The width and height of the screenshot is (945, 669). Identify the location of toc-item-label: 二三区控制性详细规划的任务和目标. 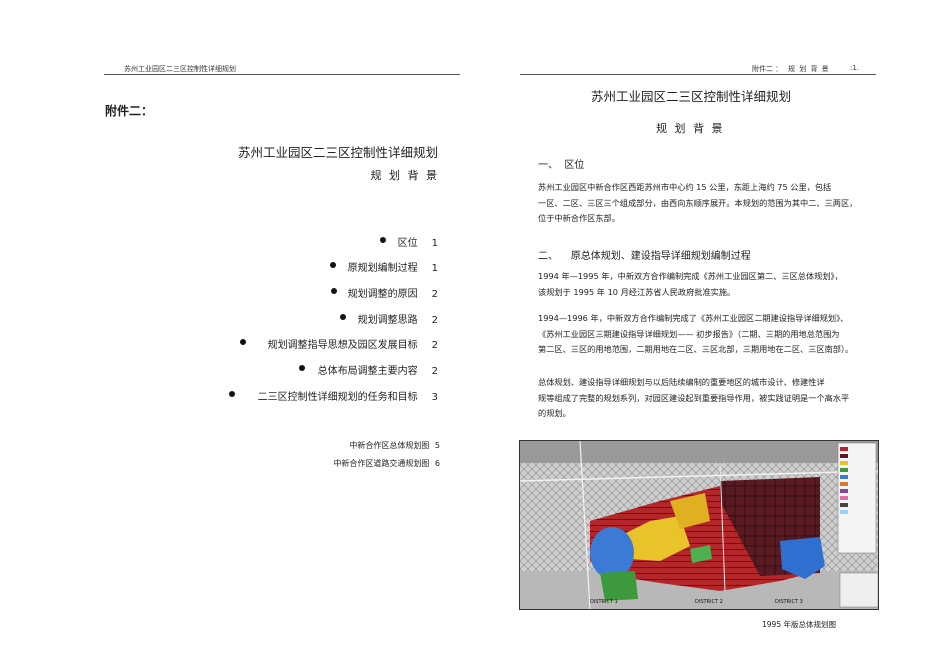
(337, 397).